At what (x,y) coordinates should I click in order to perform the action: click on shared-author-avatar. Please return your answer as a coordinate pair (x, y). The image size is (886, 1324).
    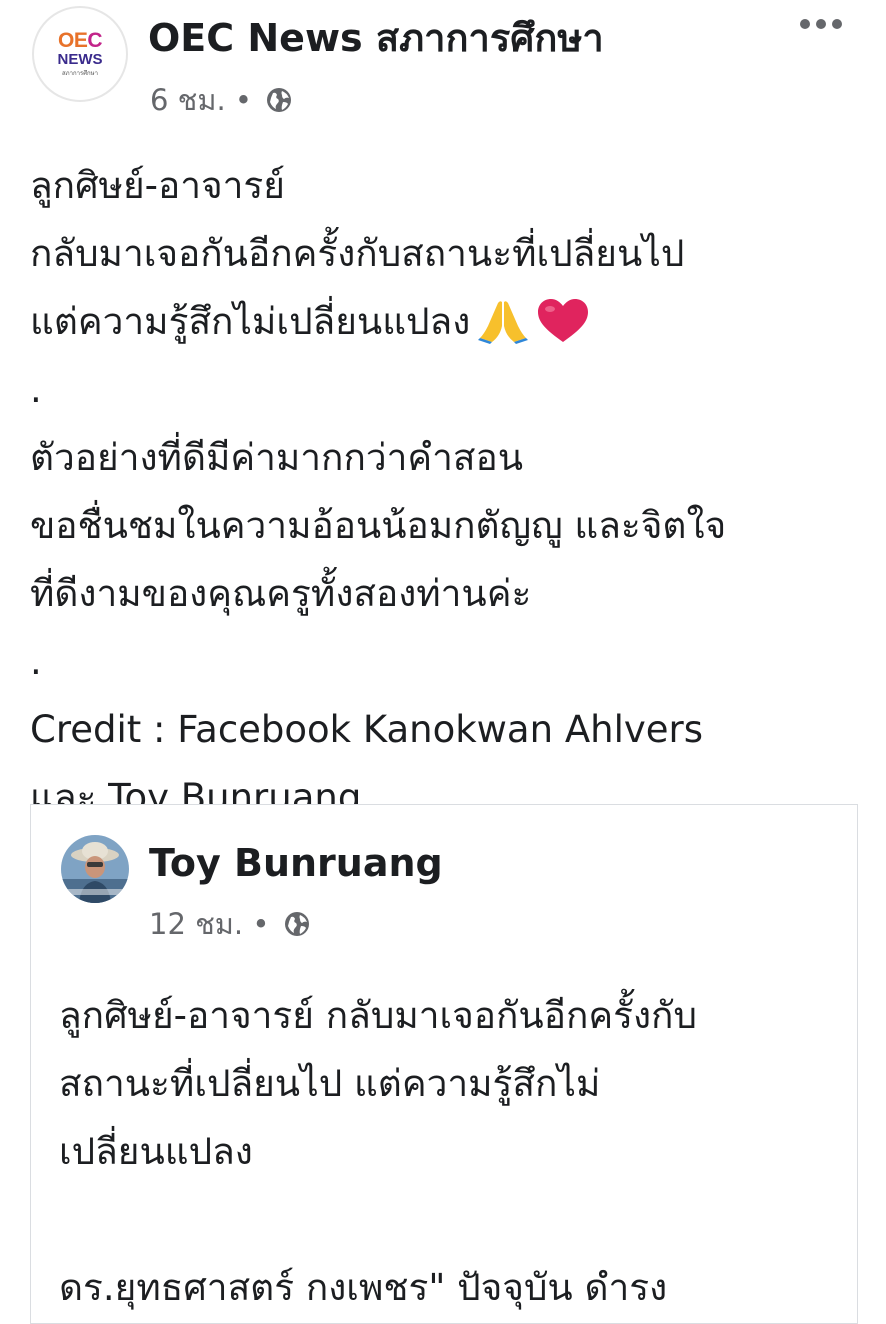
    Looking at the image, I should click on (95, 869).